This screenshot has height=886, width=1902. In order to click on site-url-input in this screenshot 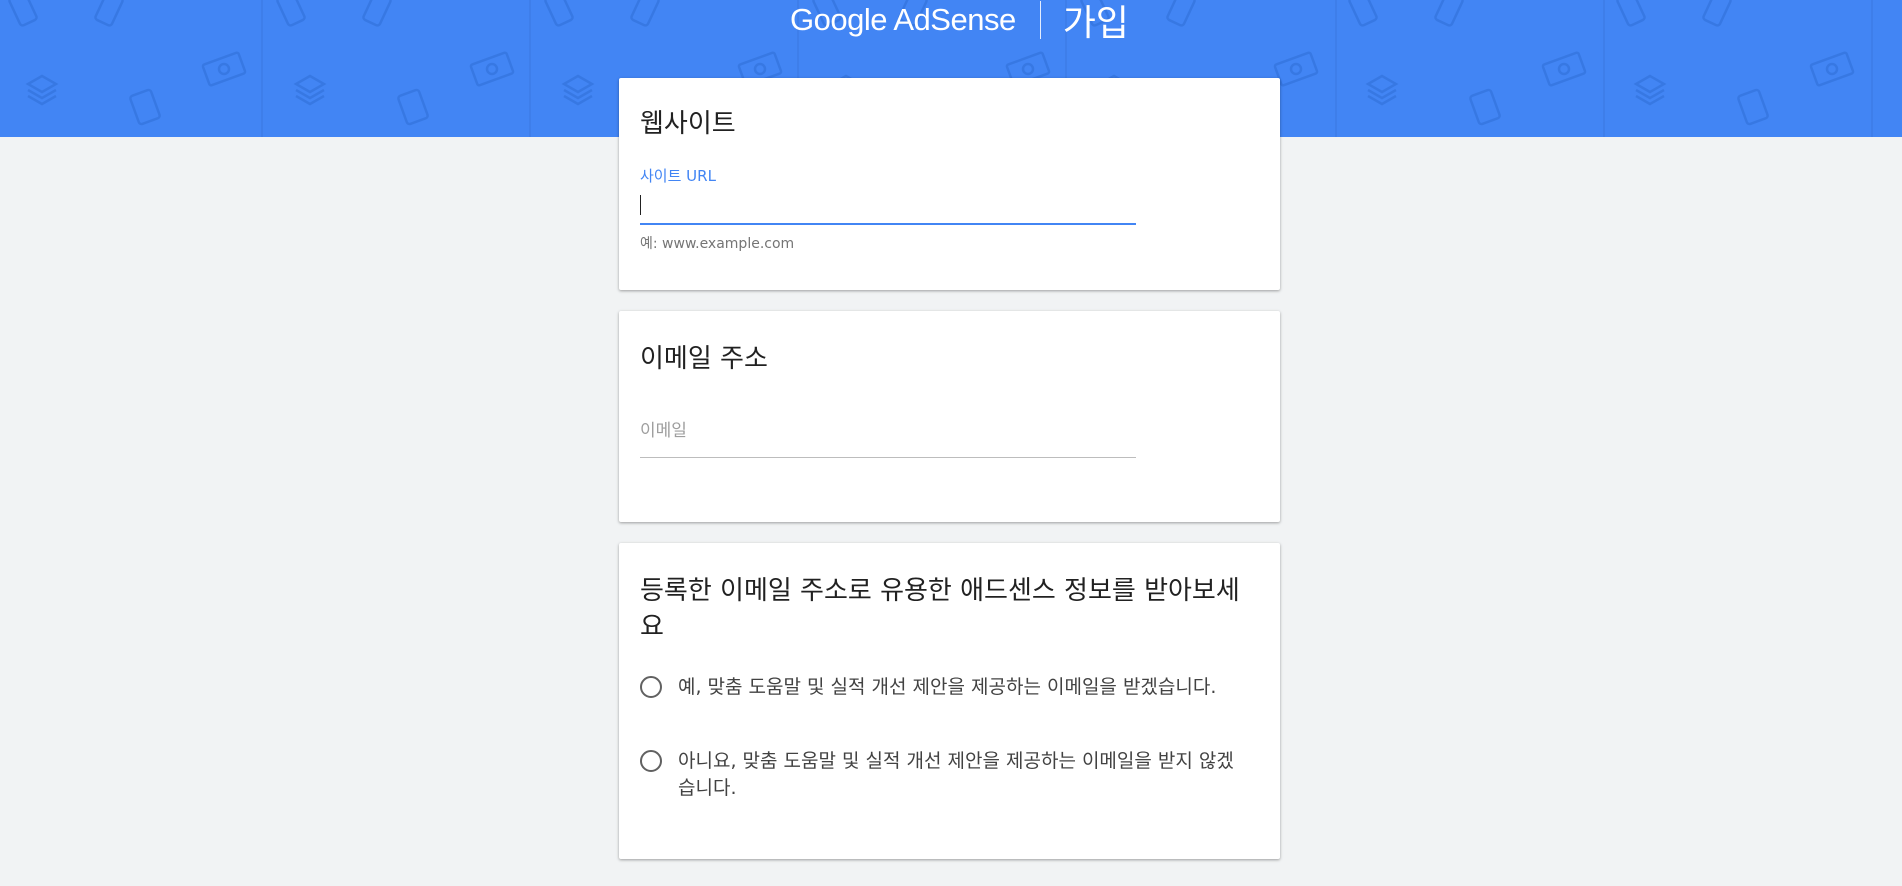, I will do `click(888, 205)`.